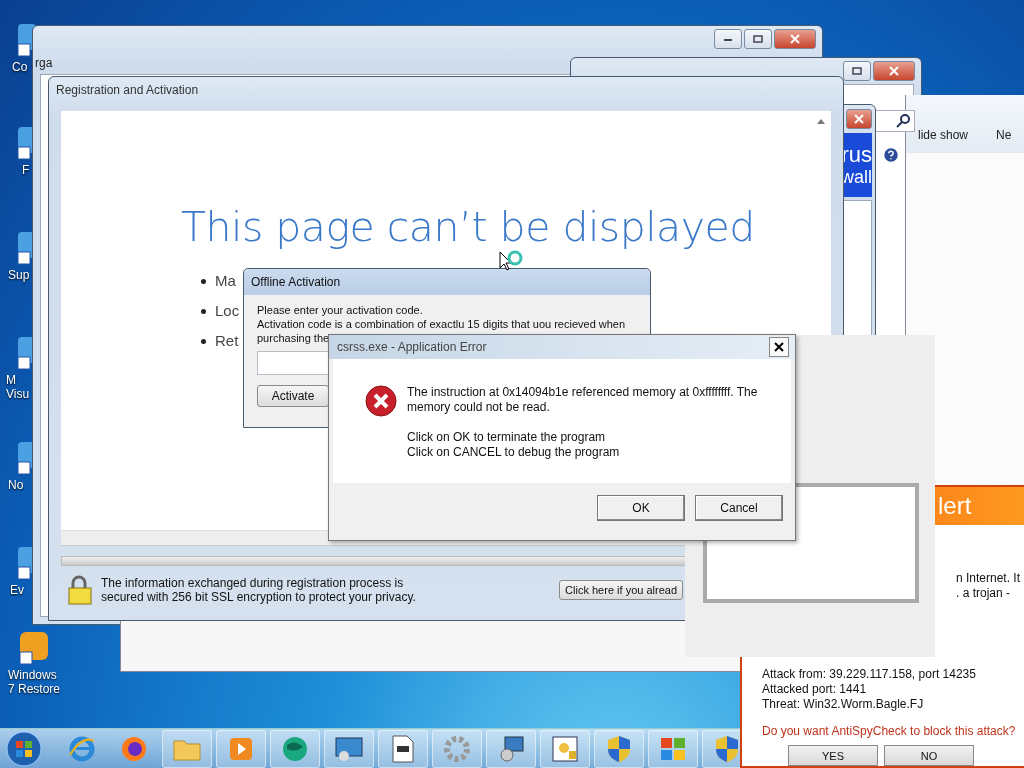 This screenshot has height=768, width=1024. What do you see at coordinates (739, 508) in the screenshot?
I see `cancel-button: Cancel` at bounding box center [739, 508].